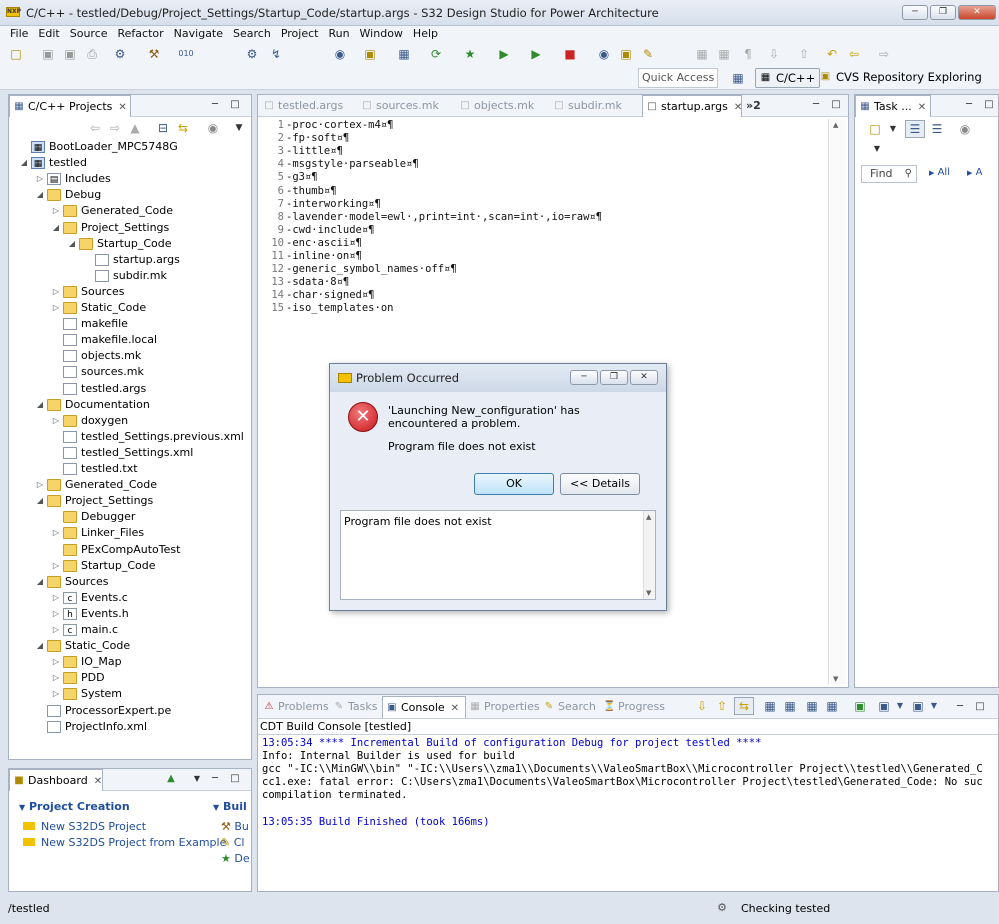 This screenshot has width=999, height=924. Describe the element at coordinates (215, 779) in the screenshot. I see `minimize-dashboard-icon: ─` at that location.